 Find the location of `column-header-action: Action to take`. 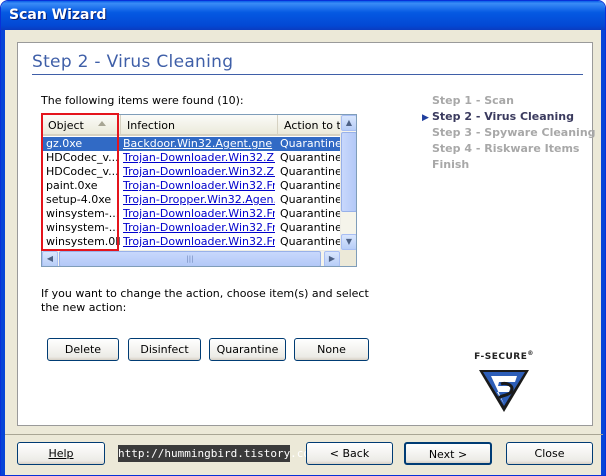

column-header-action: Action to take is located at coordinates (309, 124).